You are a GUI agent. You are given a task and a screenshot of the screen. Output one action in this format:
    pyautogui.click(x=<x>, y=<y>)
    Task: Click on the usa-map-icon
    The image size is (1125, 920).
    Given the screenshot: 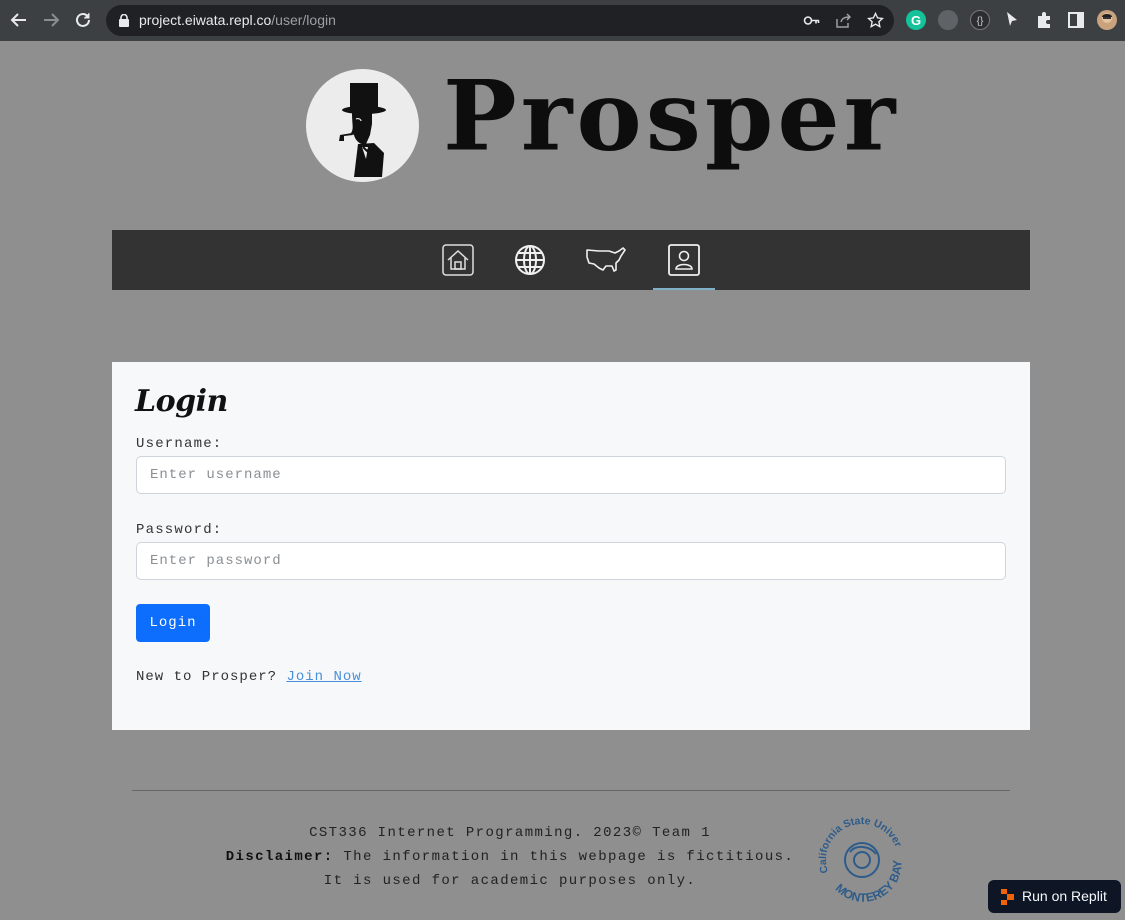 What is the action you would take?
    pyautogui.click(x=606, y=259)
    